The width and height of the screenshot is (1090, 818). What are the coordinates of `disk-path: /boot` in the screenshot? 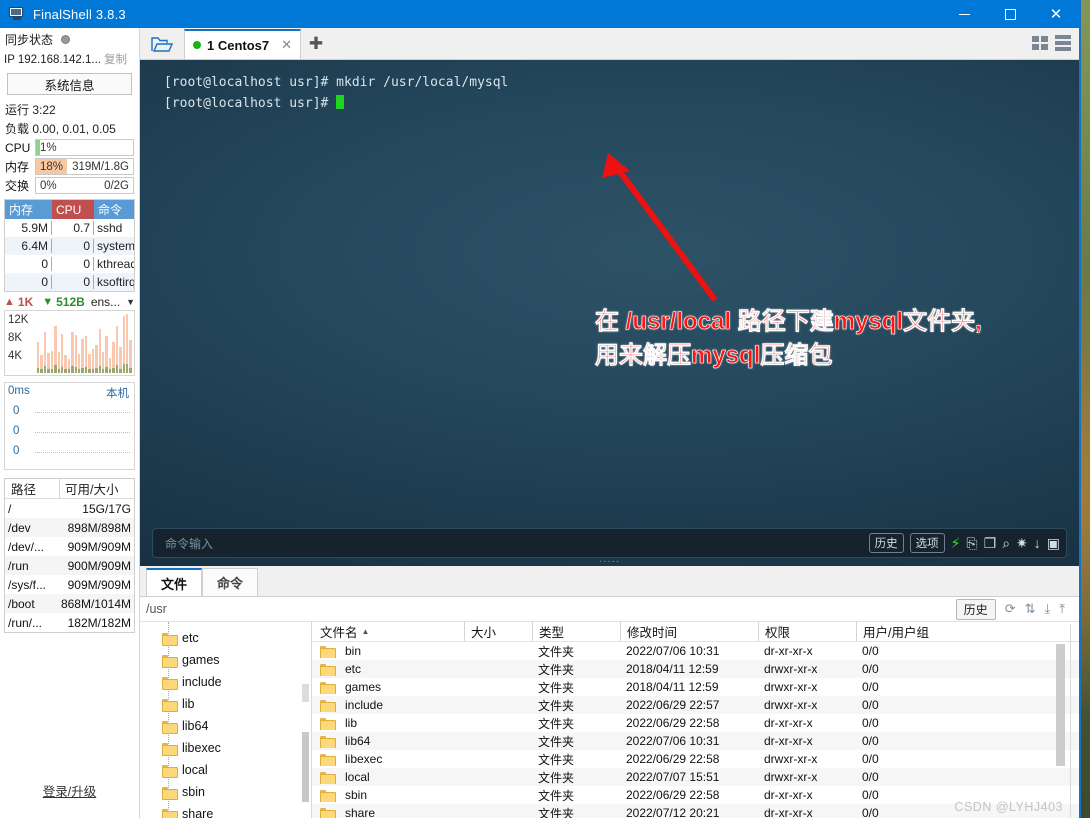 It's located at (21, 603).